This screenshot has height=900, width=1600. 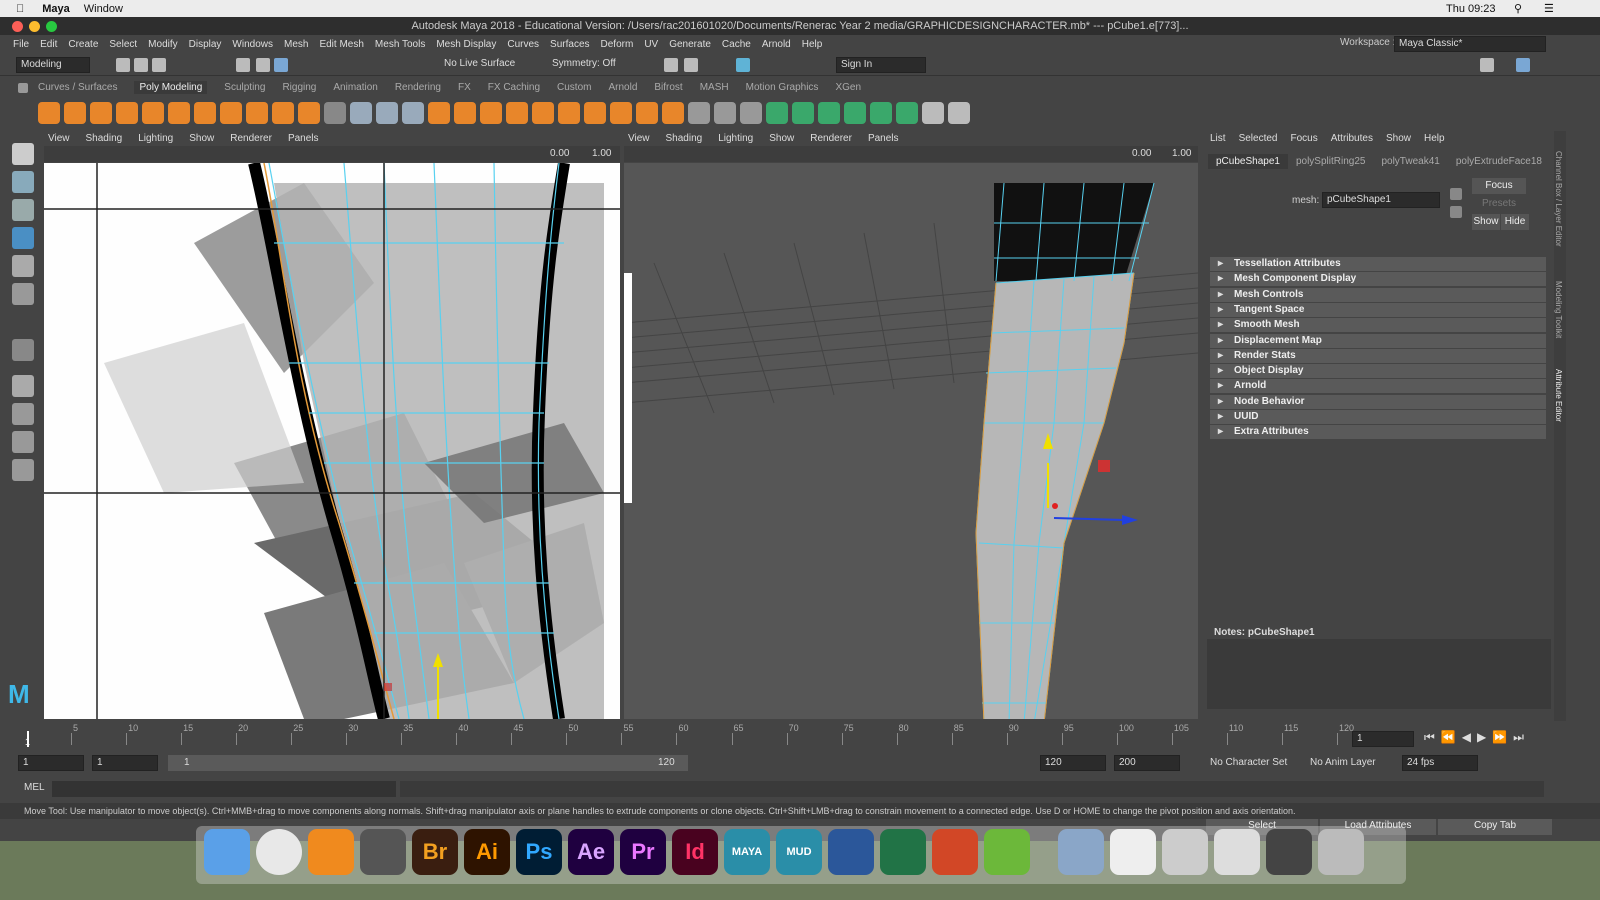 What do you see at coordinates (1352, 138) in the screenshot?
I see `attr-menu-attributes: Attributes` at bounding box center [1352, 138].